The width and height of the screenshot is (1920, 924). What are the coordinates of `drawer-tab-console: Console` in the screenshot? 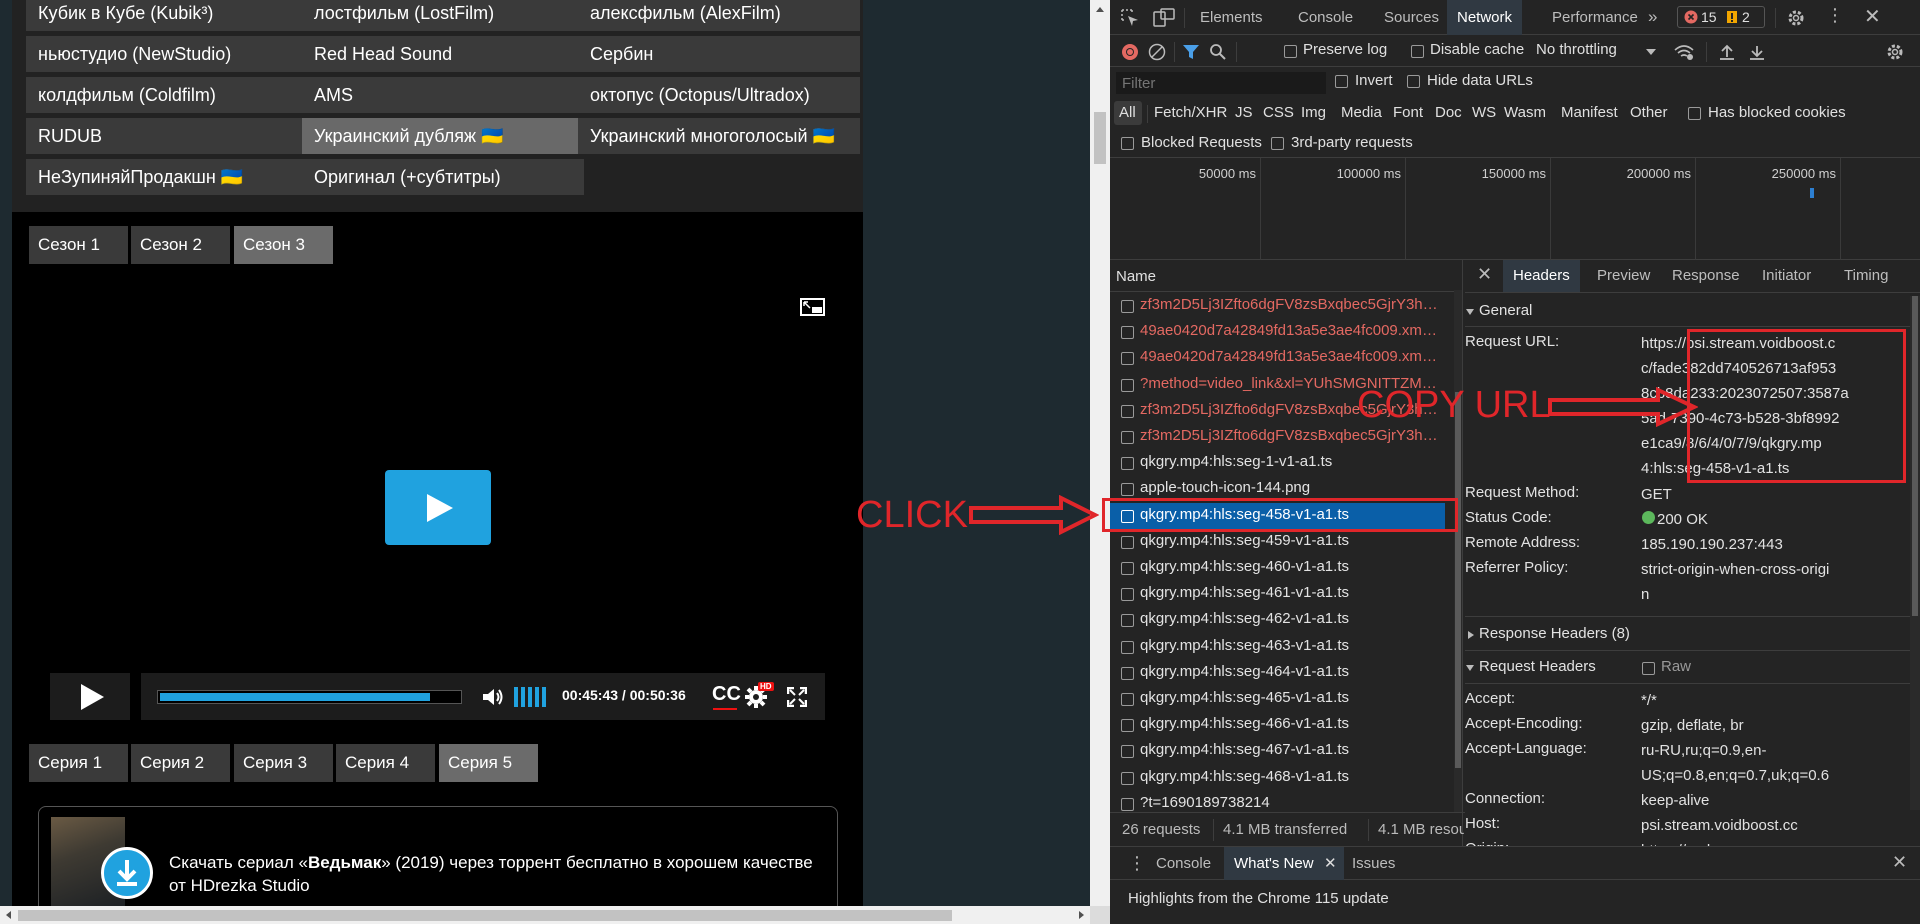 It's located at (1183, 863).